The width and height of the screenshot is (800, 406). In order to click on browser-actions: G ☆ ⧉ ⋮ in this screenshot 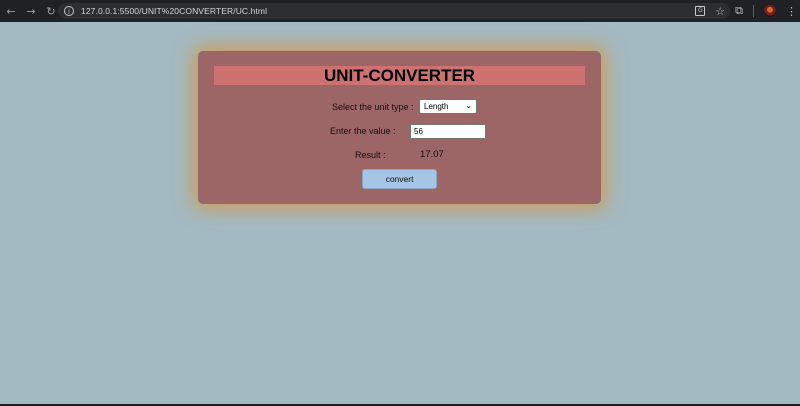, I will do `click(746, 11)`.